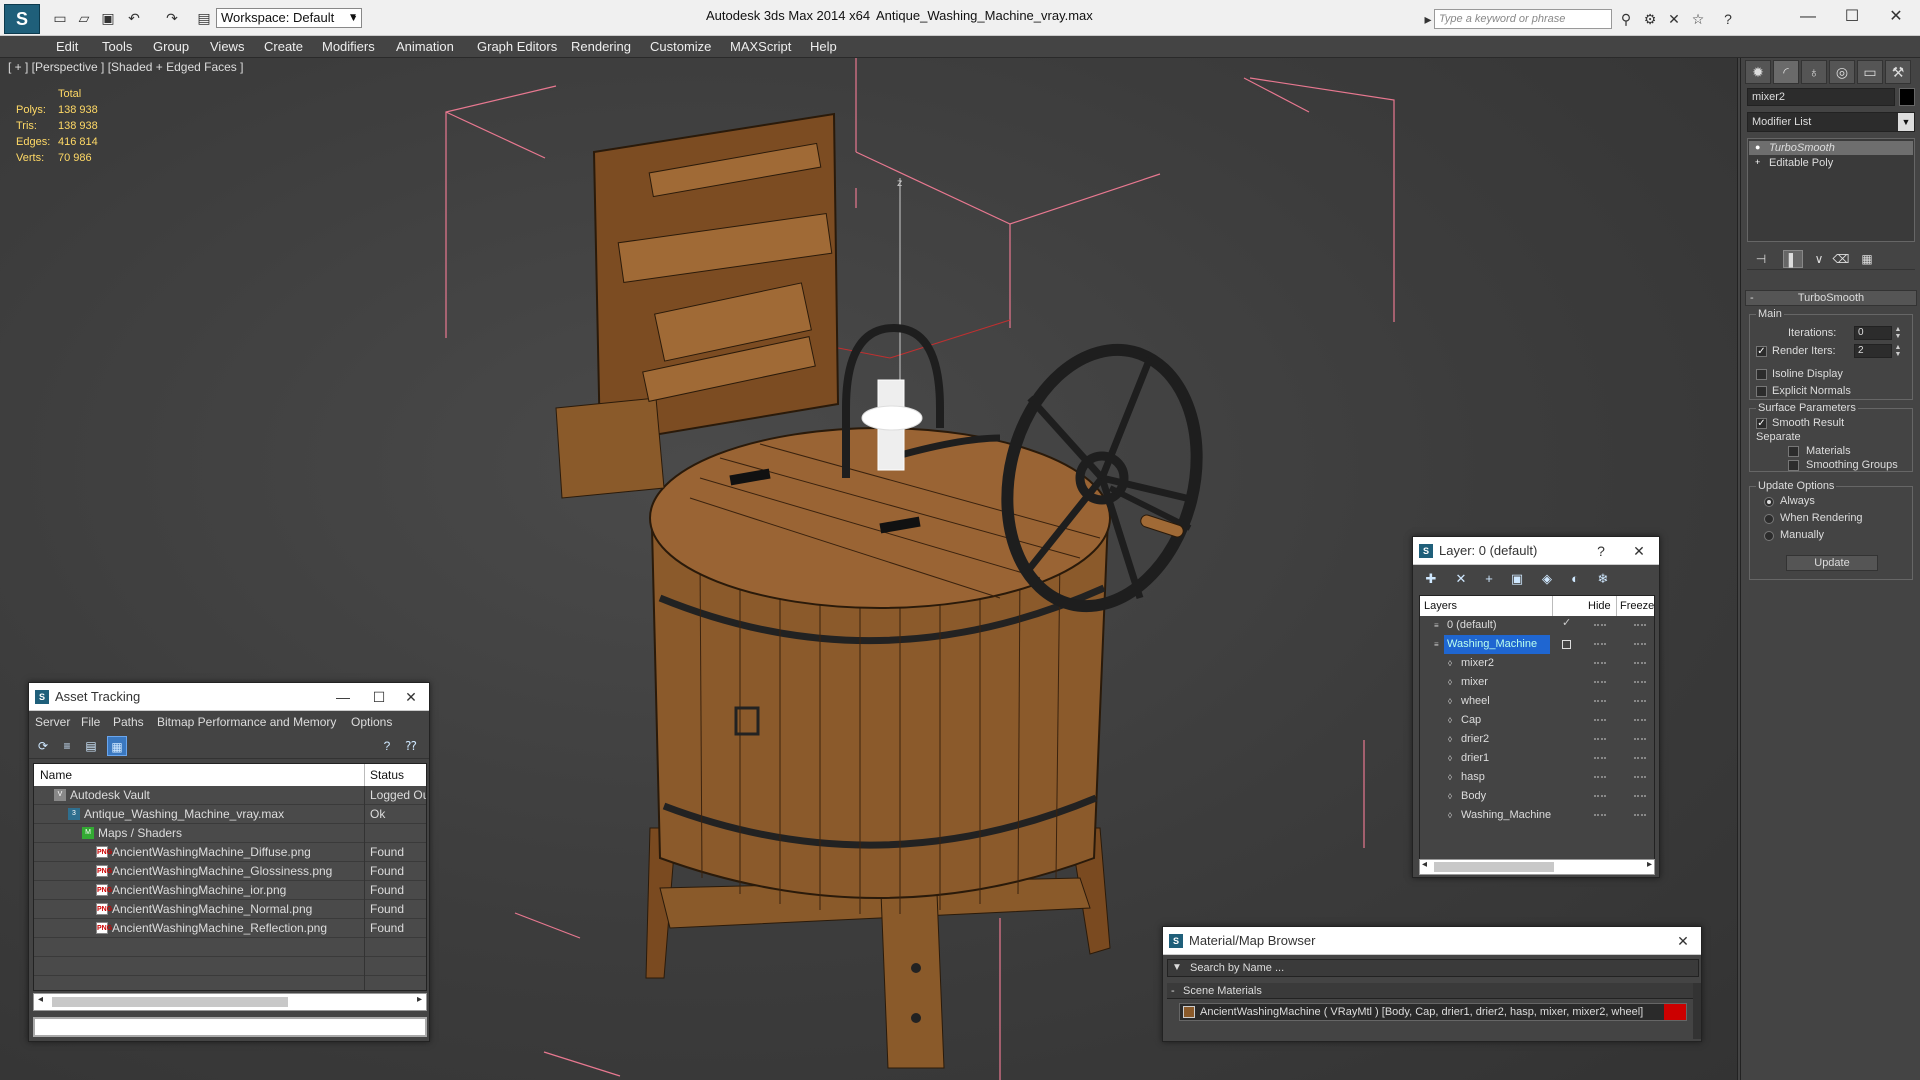  What do you see at coordinates (60, 18) in the screenshot?
I see `new-file-icon: ▭` at bounding box center [60, 18].